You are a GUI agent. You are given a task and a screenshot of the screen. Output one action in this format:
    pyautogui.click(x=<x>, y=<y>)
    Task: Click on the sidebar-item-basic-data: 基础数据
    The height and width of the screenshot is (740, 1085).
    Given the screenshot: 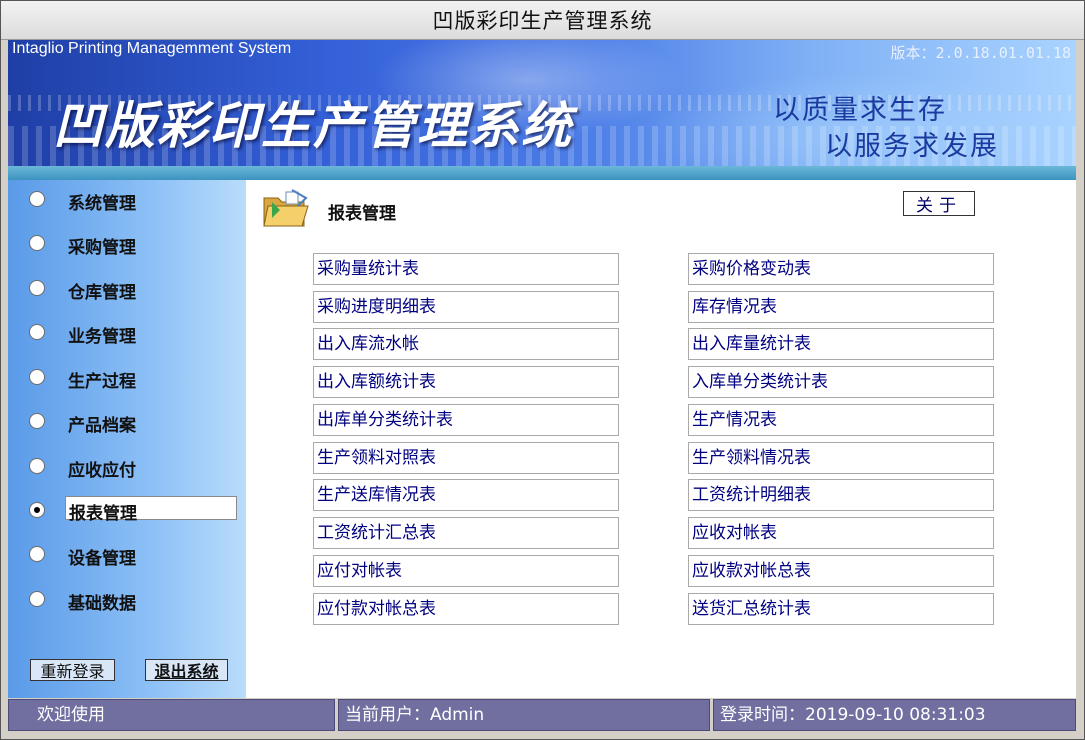 What is the action you would take?
    pyautogui.click(x=127, y=600)
    